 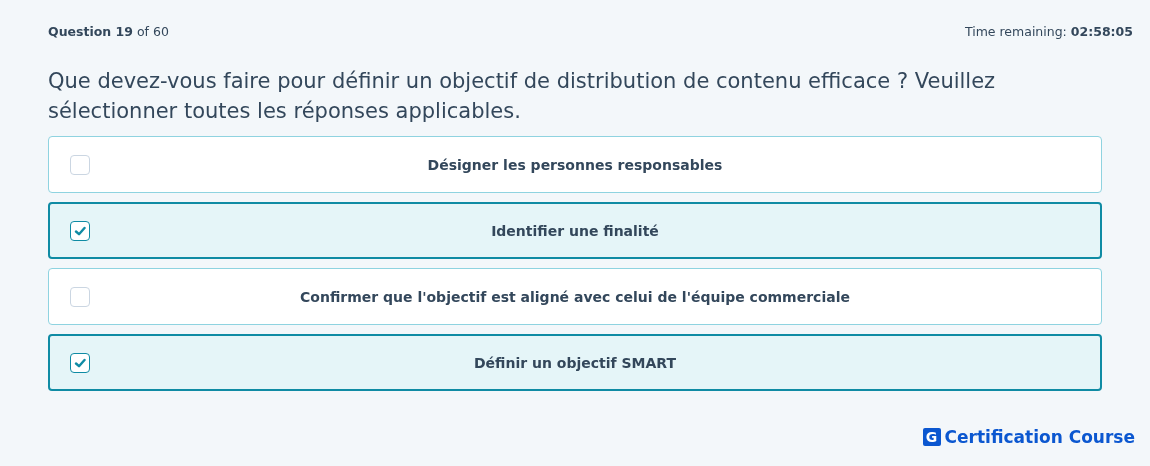 What do you see at coordinates (931, 437) in the screenshot?
I see `logo-icon: G` at bounding box center [931, 437].